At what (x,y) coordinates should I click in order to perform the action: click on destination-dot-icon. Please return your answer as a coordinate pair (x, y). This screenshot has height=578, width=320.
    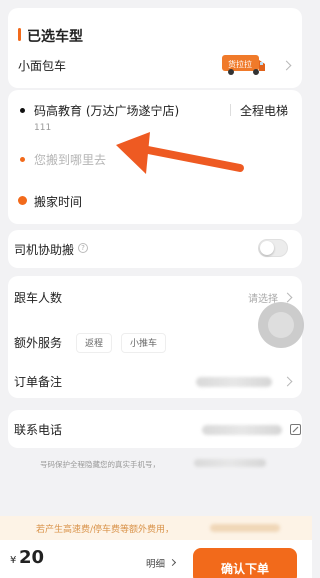
    Looking at the image, I should click on (22, 159).